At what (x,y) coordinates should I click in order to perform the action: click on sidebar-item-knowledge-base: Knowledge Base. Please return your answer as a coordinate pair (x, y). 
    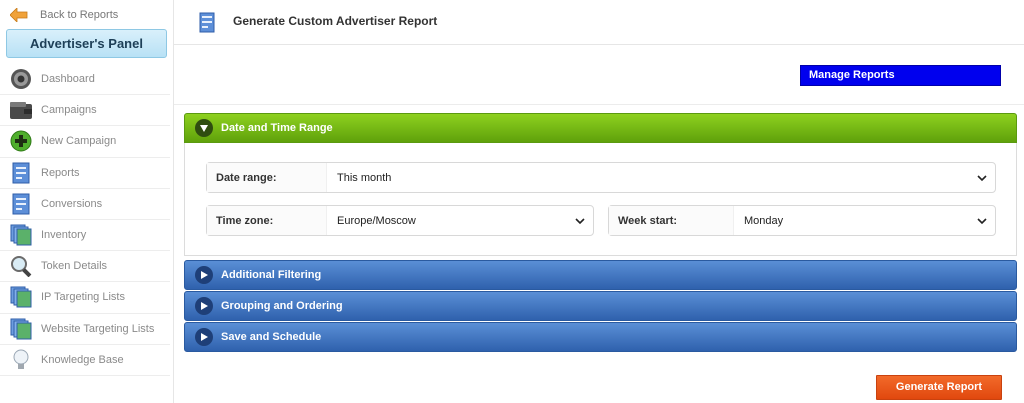
    Looking at the image, I should click on (85, 360).